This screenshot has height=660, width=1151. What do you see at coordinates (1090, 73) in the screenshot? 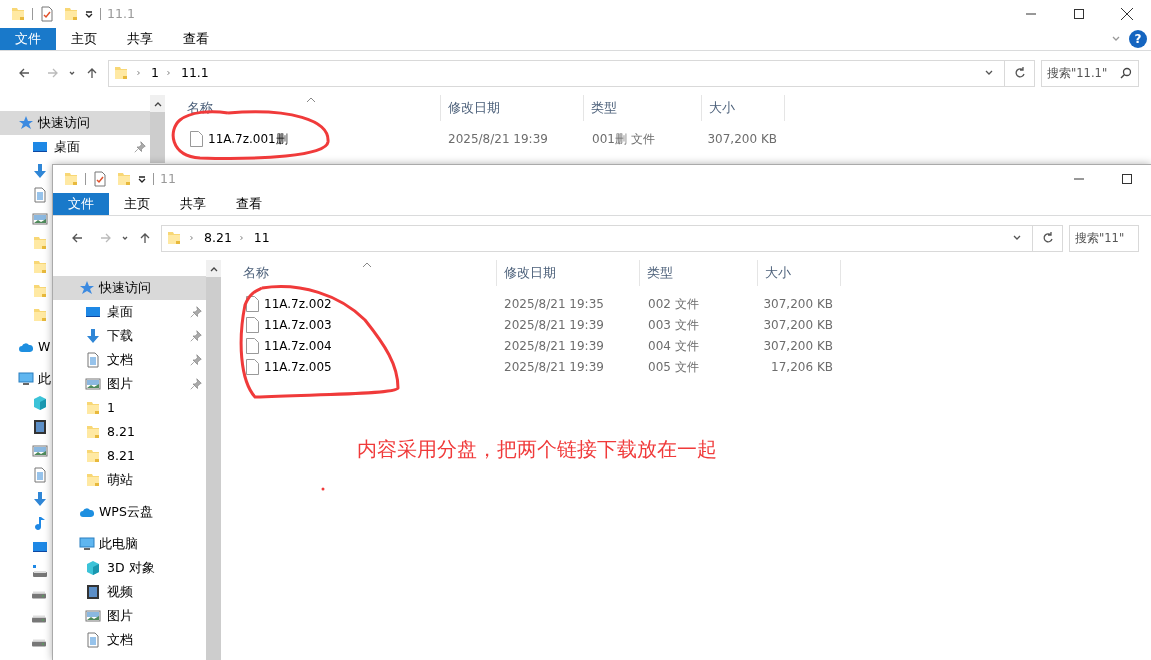
I see `search-field: 搜索"11.1"` at bounding box center [1090, 73].